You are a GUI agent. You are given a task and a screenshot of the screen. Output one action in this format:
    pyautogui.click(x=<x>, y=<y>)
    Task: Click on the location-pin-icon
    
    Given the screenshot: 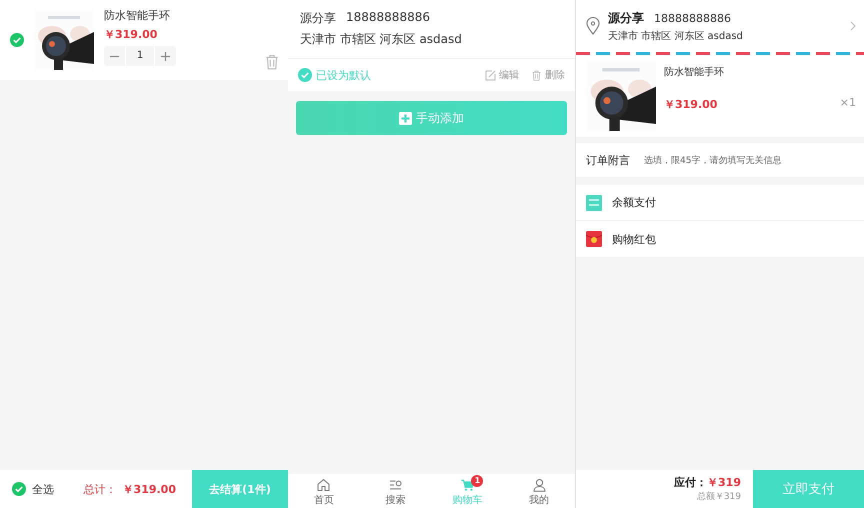 What is the action you would take?
    pyautogui.click(x=593, y=26)
    